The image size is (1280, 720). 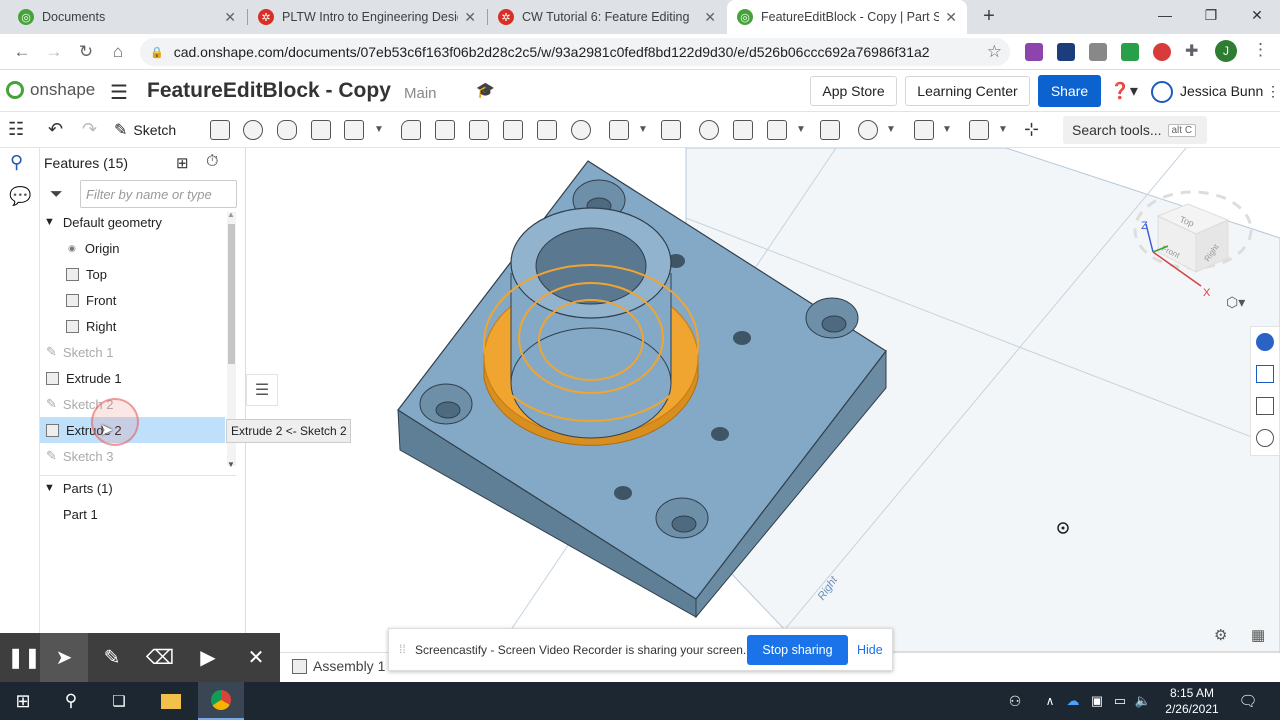 What do you see at coordinates (1098, 52) in the screenshot?
I see `qr-extension-icon` at bounding box center [1098, 52].